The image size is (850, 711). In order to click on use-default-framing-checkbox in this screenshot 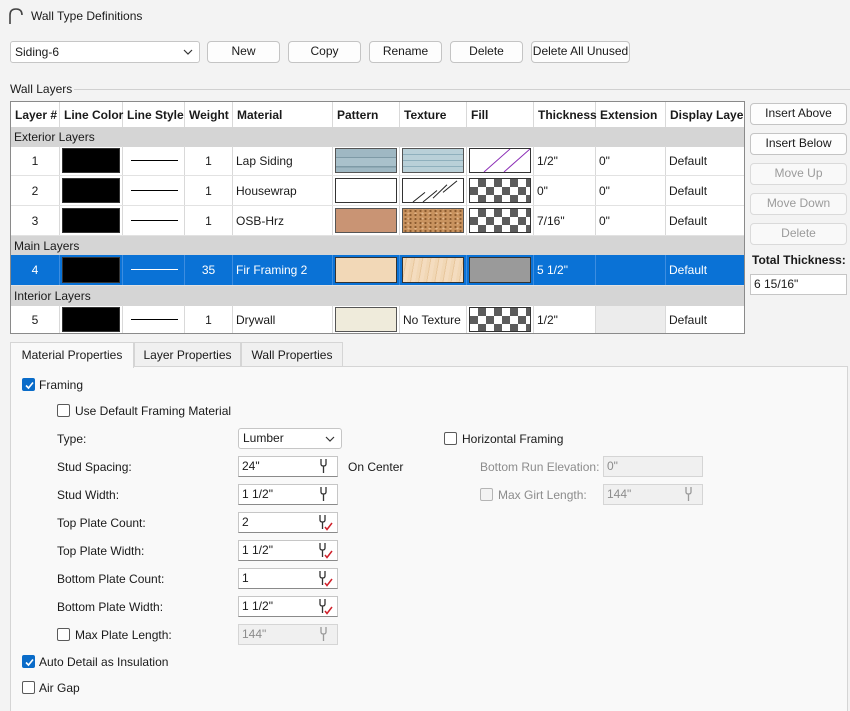, I will do `click(63, 410)`.